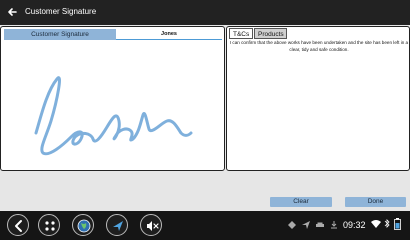  What do you see at coordinates (292, 225) in the screenshot?
I see `location-diamond-icon` at bounding box center [292, 225].